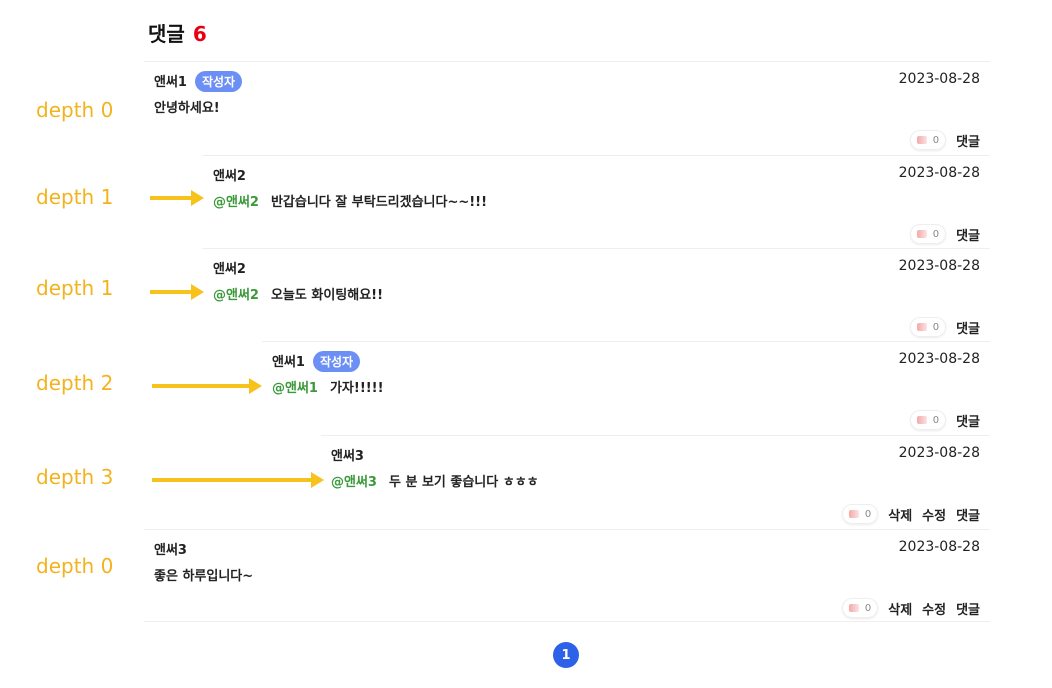  What do you see at coordinates (356, 388) in the screenshot?
I see `comment-body: 가자!!!!!` at bounding box center [356, 388].